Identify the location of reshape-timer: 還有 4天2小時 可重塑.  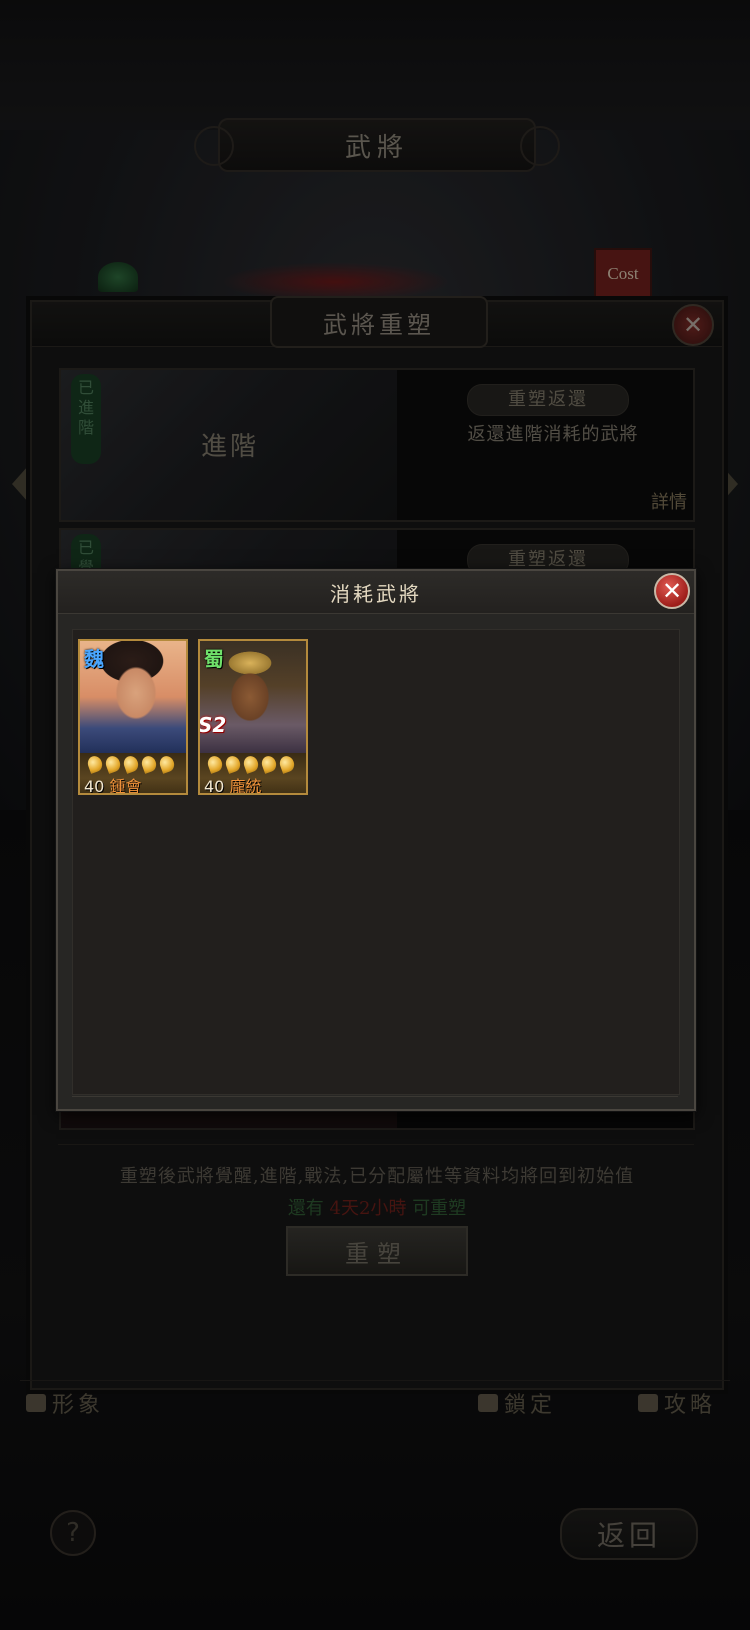
(377, 1207).